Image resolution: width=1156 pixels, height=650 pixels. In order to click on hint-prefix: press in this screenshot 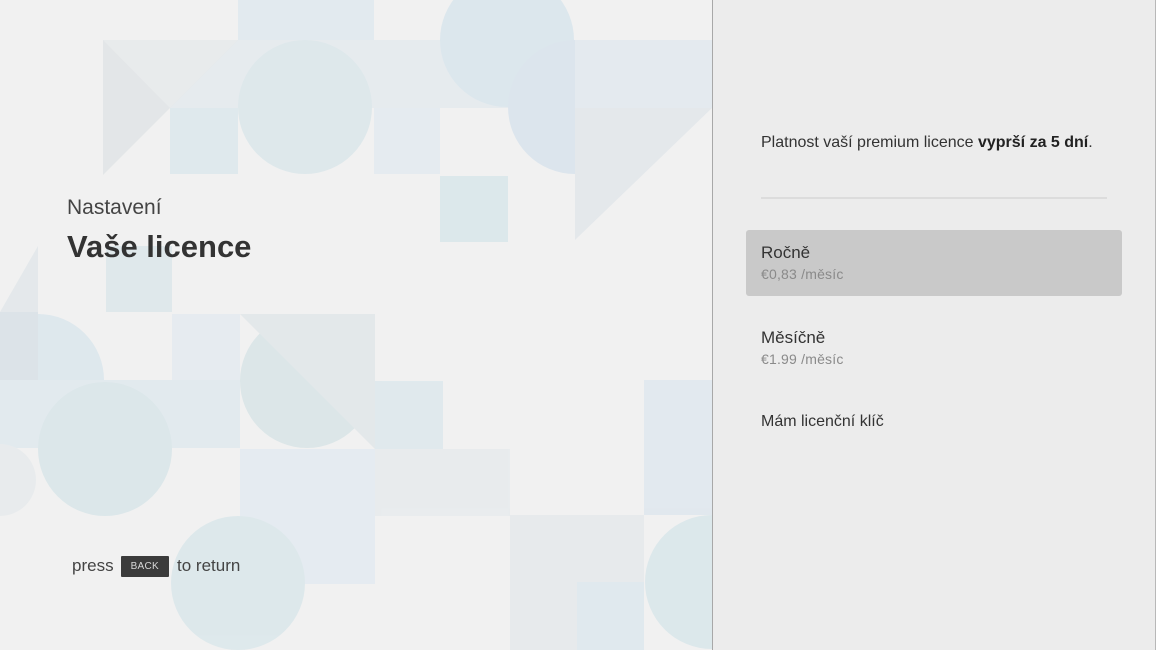, I will do `click(93, 565)`.